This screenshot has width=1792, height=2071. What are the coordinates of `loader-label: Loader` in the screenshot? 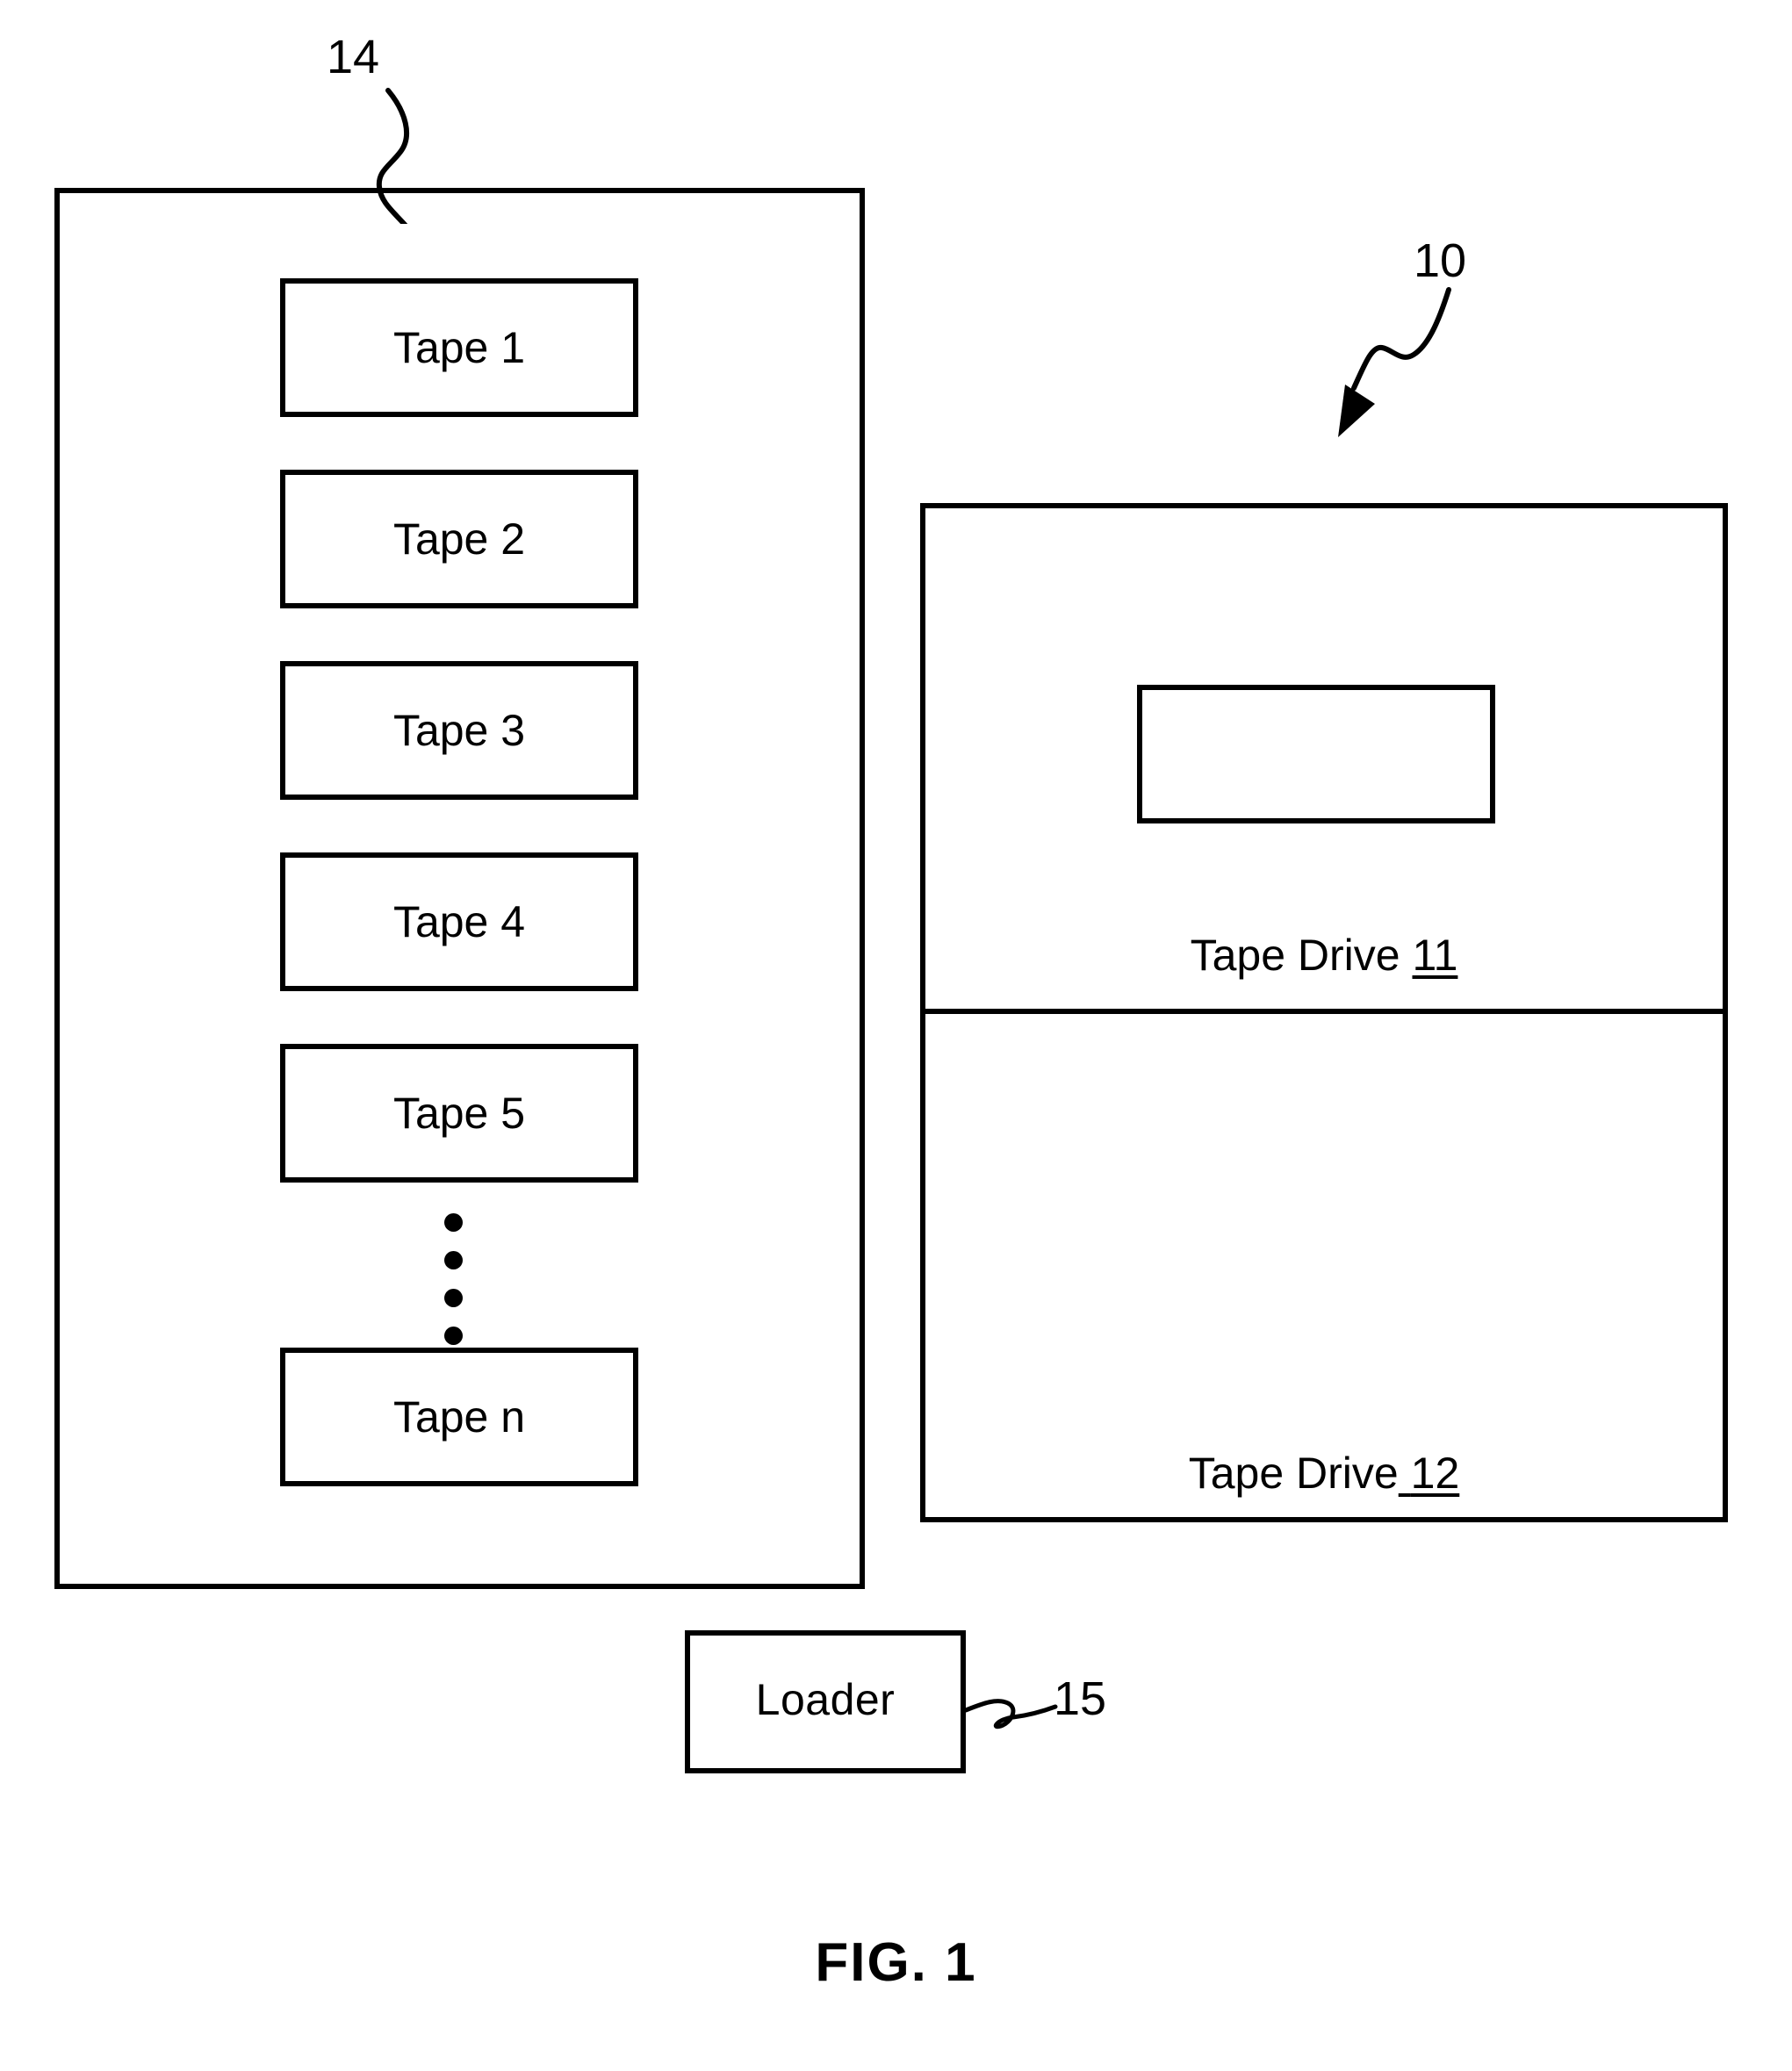 It's located at (825, 1699).